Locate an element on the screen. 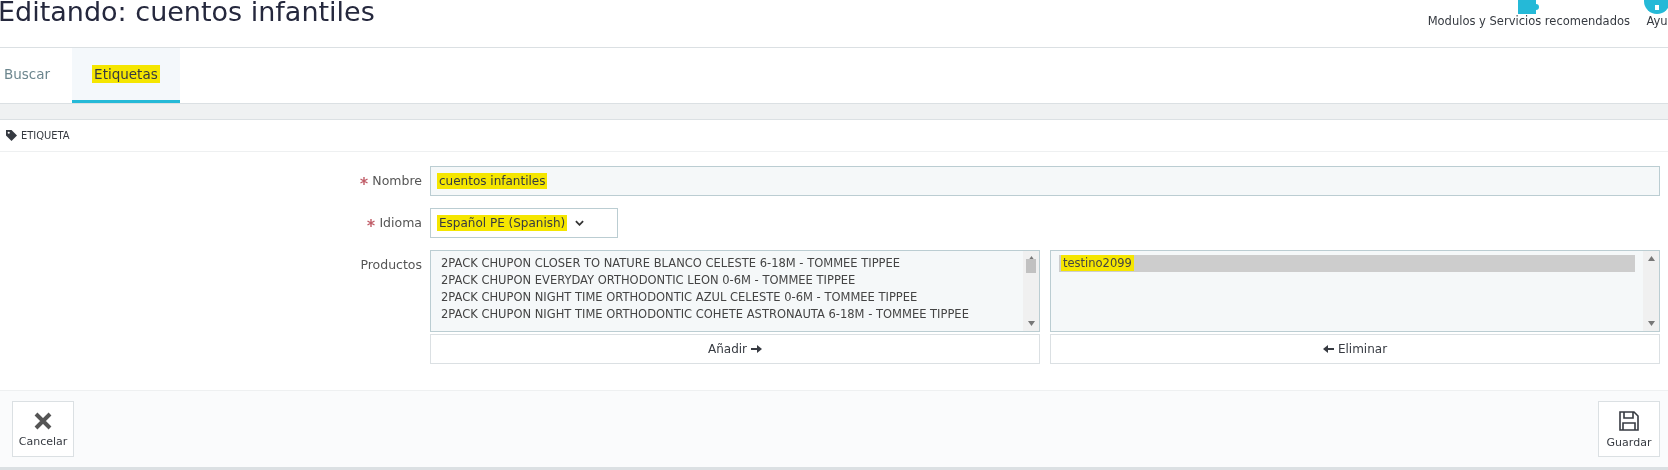 This screenshot has width=1668, height=470. language-select: Español PE (Spanish) is located at coordinates (524, 223).